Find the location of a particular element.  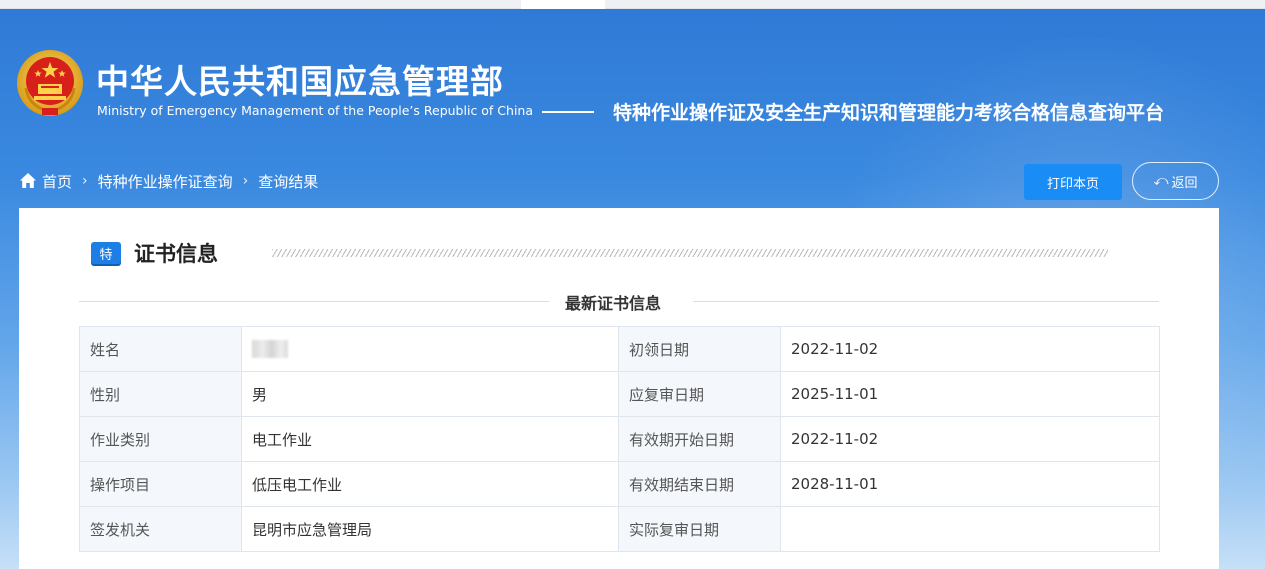

breadcrumb: 首页 › 特种作业操作证查询 › 查询结果 is located at coordinates (168, 181).